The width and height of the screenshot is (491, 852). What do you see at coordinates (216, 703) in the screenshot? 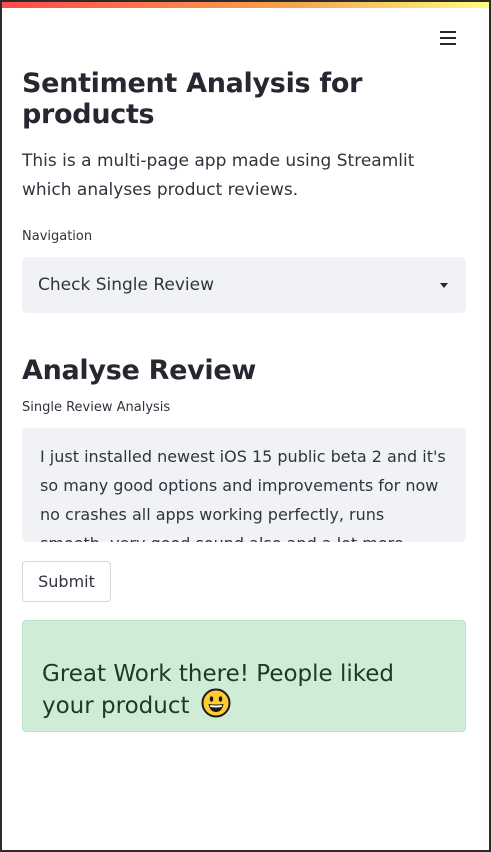
I see `grinning-face-icon` at bounding box center [216, 703].